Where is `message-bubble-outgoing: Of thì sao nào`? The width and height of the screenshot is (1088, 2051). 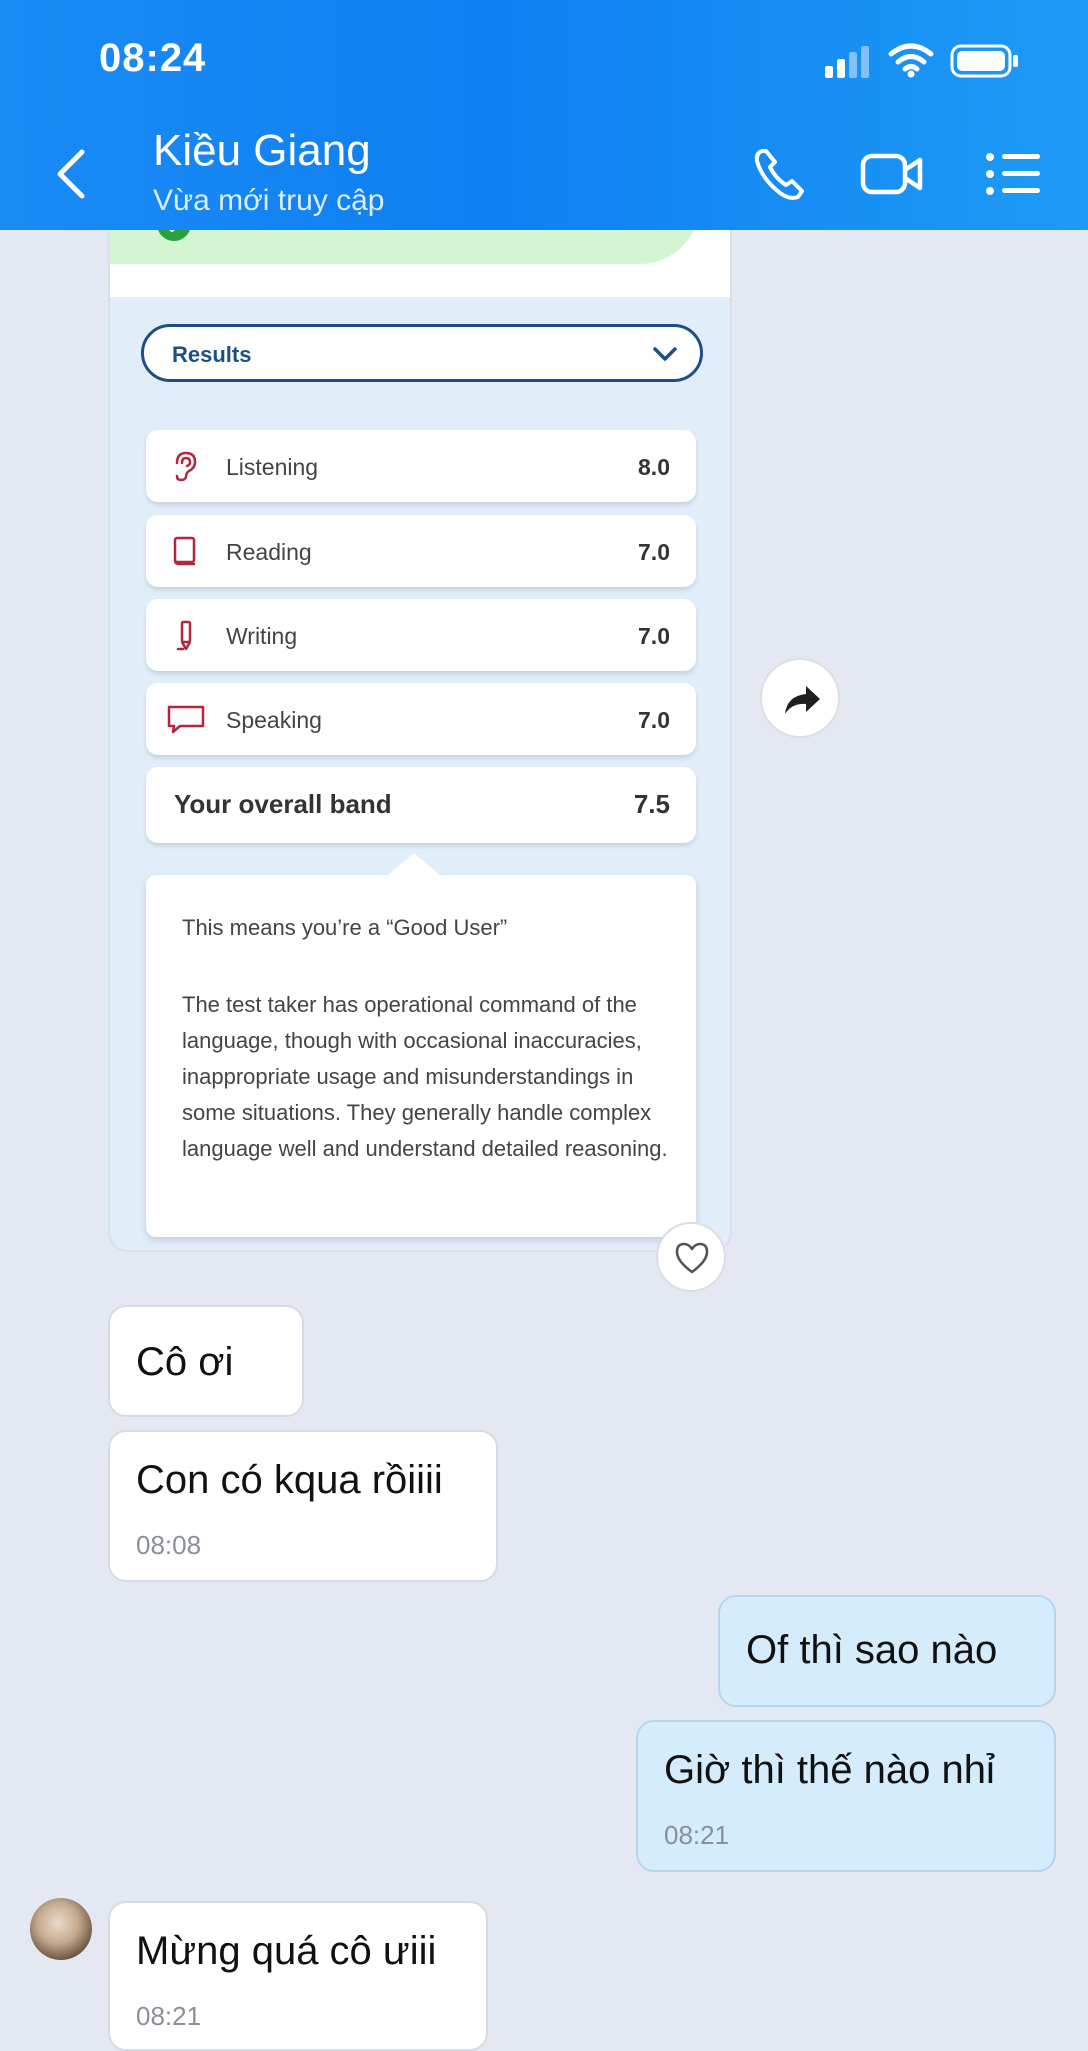
message-bubble-outgoing: Of thì sao nào is located at coordinates (887, 1651).